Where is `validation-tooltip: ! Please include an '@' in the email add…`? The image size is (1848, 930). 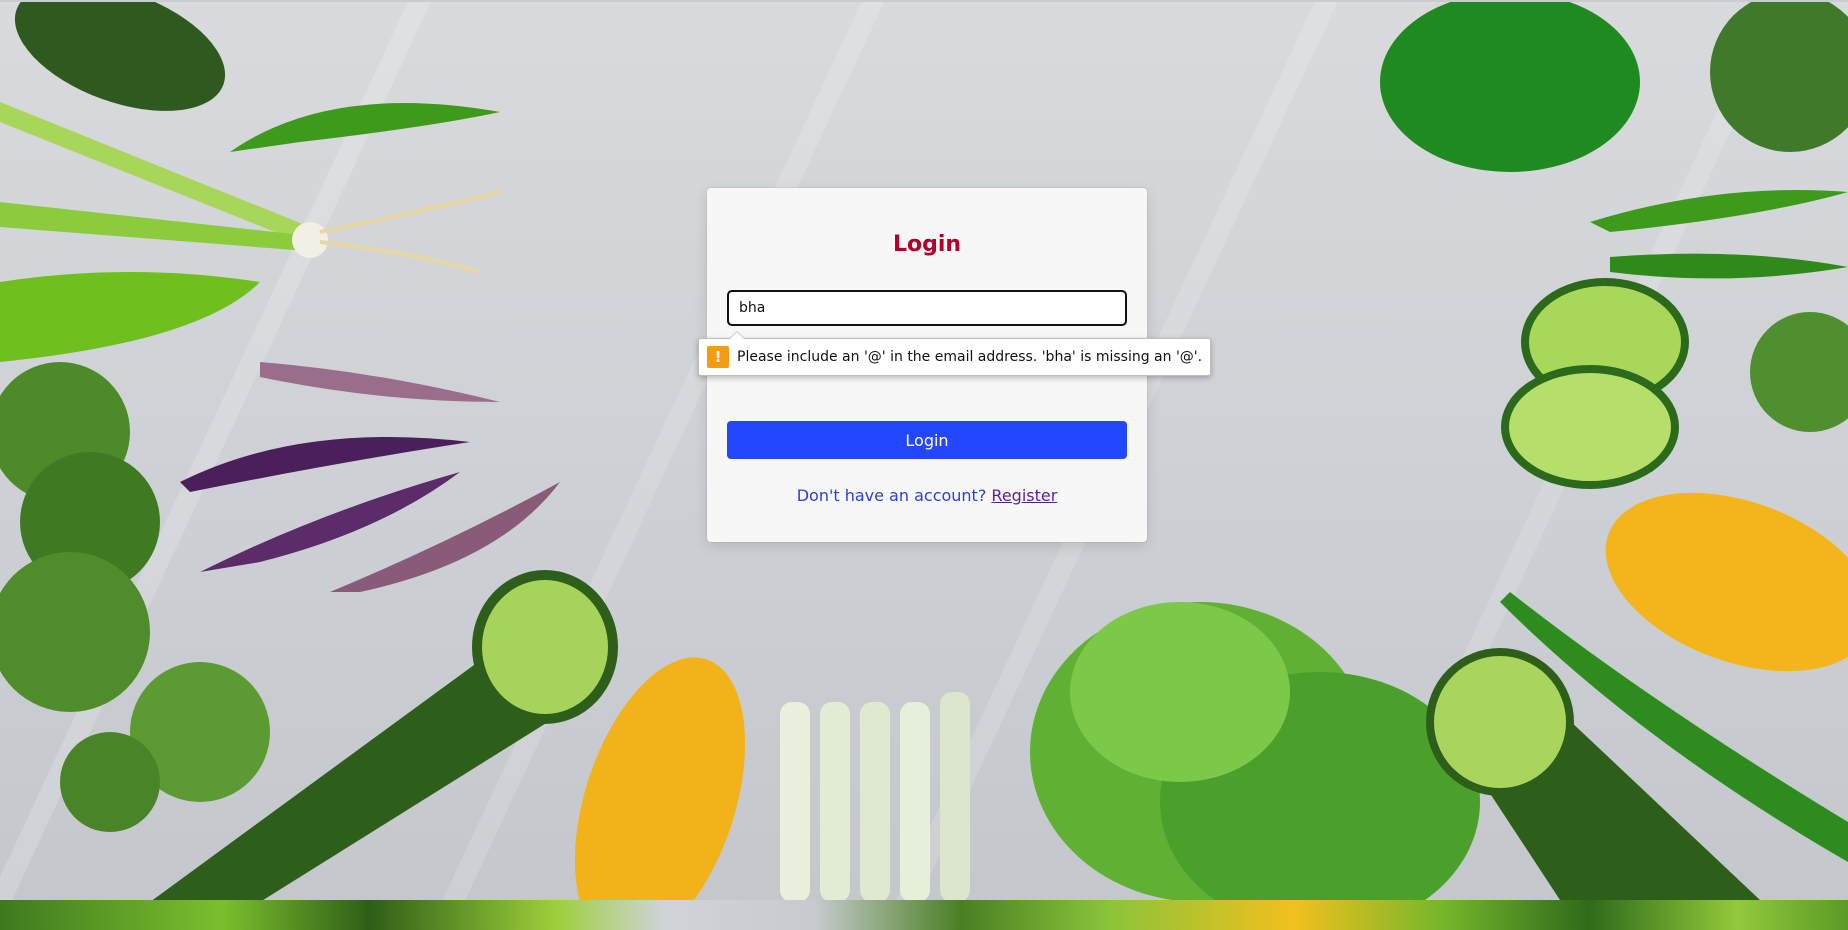 validation-tooltip: ! Please include an '@' in the email add… is located at coordinates (955, 353).